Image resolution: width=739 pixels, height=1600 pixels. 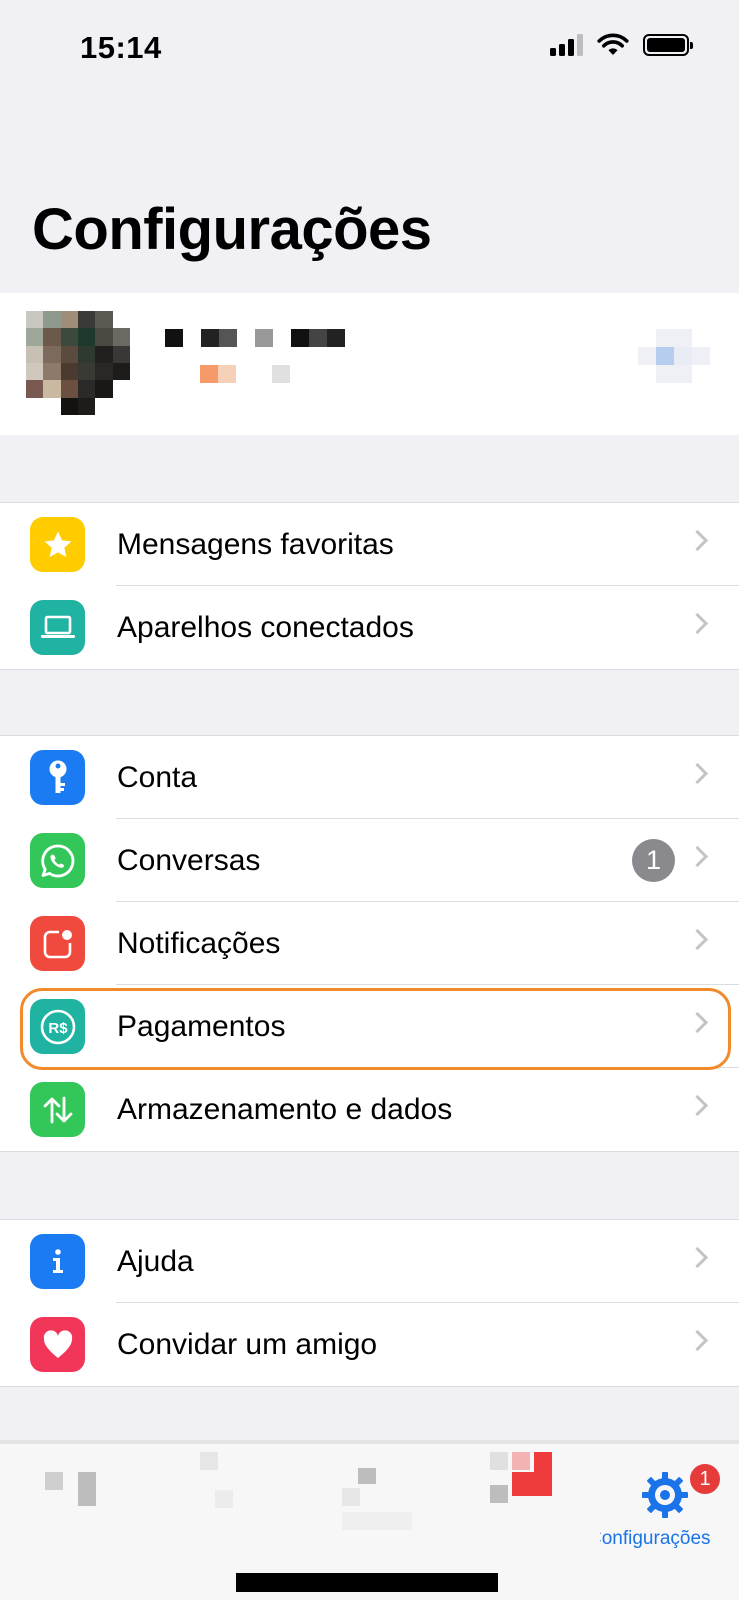 I want to click on gear-icon, so click(x=665, y=1495).